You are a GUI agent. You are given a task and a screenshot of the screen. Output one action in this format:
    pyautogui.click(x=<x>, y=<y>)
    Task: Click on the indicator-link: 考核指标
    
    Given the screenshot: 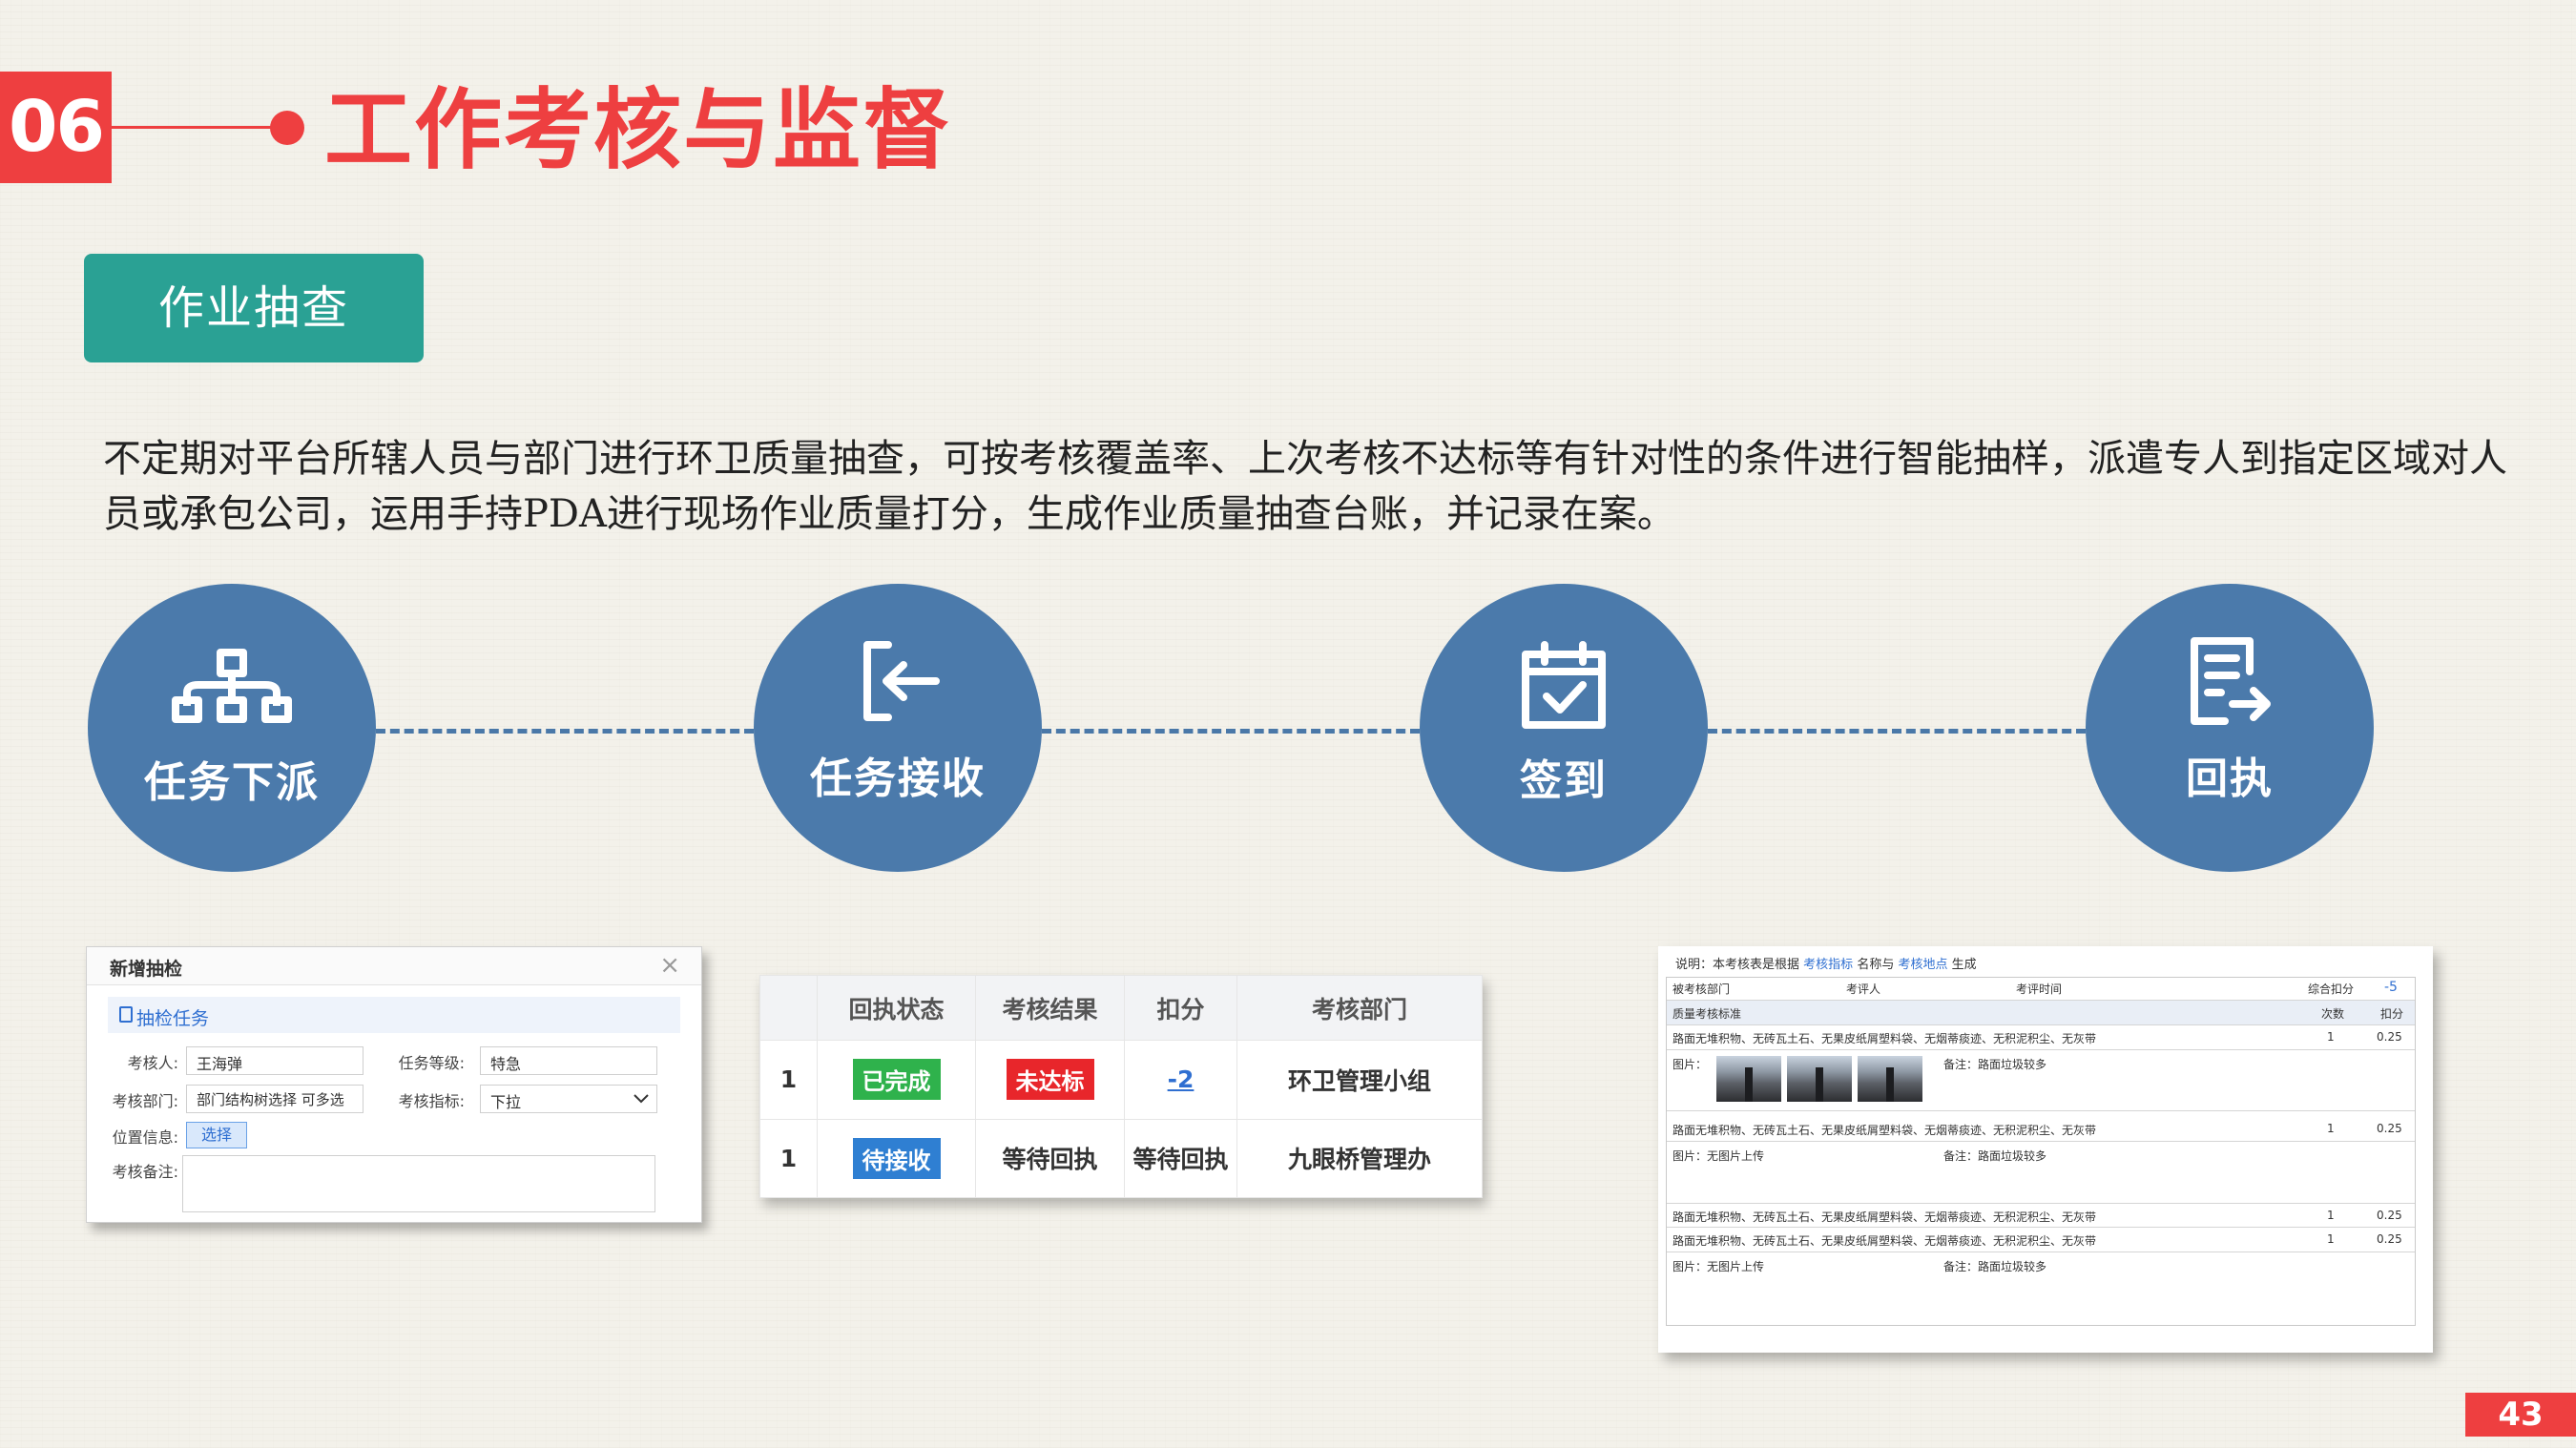 What is the action you would take?
    pyautogui.click(x=1828, y=965)
    